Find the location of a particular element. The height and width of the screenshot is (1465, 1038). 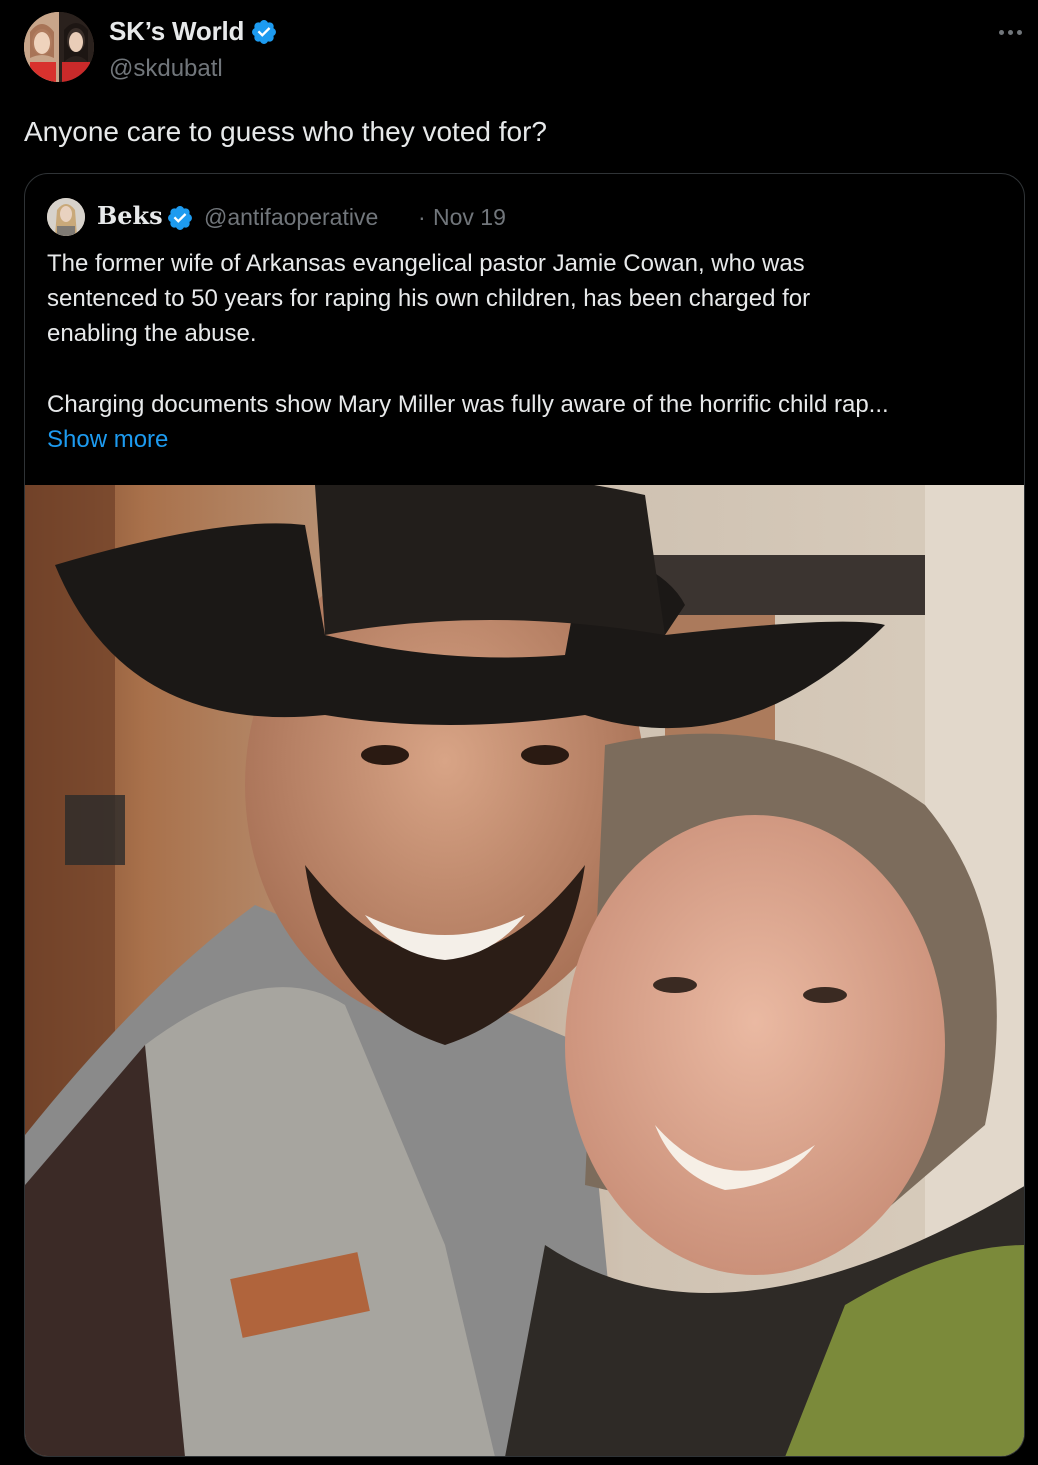

more-horizontal-icon is located at coordinates (1010, 32).